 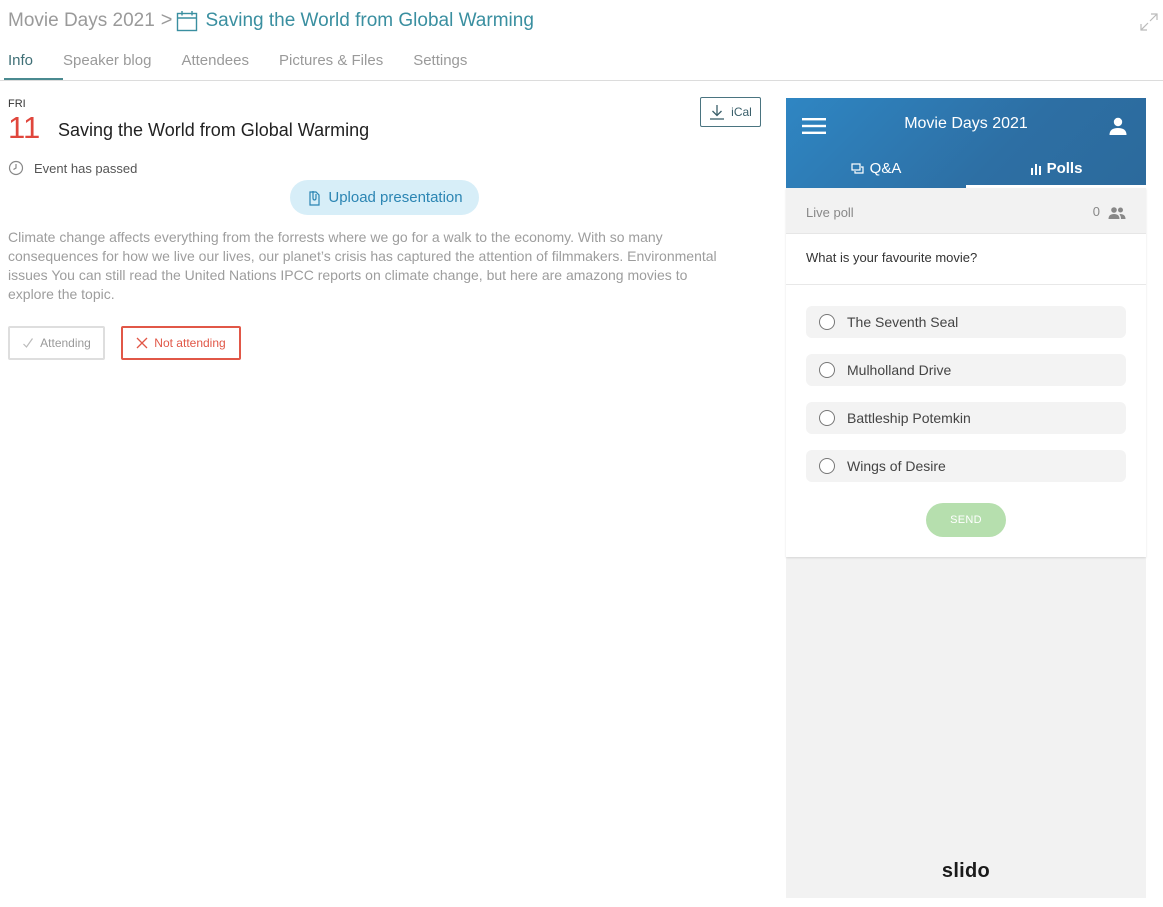 I want to click on poll-option-label: Battleship Potemkin, so click(x=909, y=418).